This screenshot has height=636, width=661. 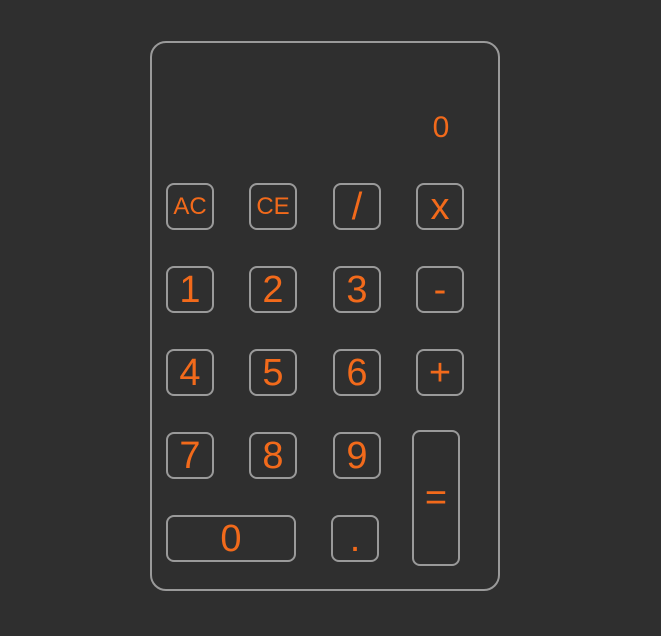 What do you see at coordinates (440, 206) in the screenshot?
I see `multiply-button: x` at bounding box center [440, 206].